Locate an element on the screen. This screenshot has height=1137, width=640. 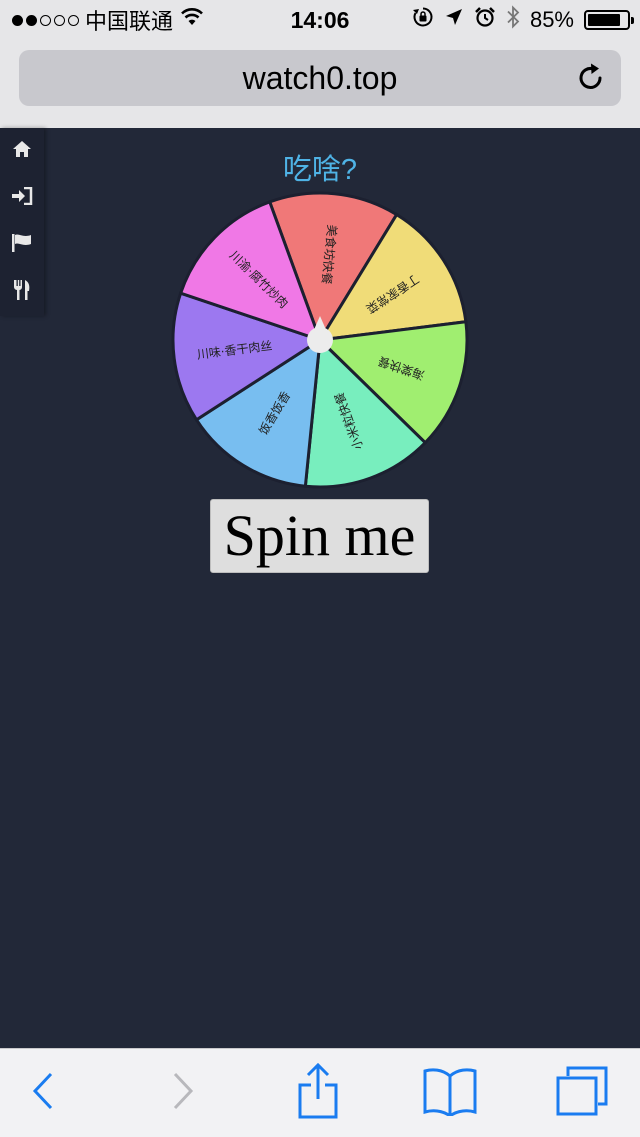
status-bar: 中国联通 14:06 85% is located at coordinates (320, 20).